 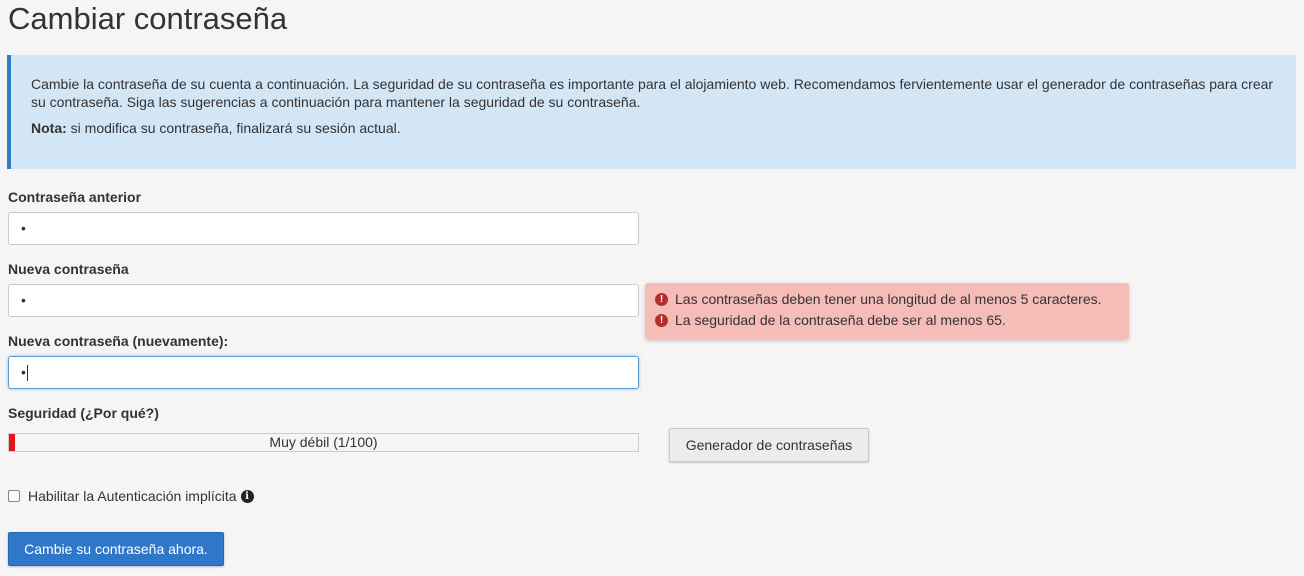 I want to click on implicit-auth-label: Habilitar la Autenticación implícita, so click(x=132, y=496).